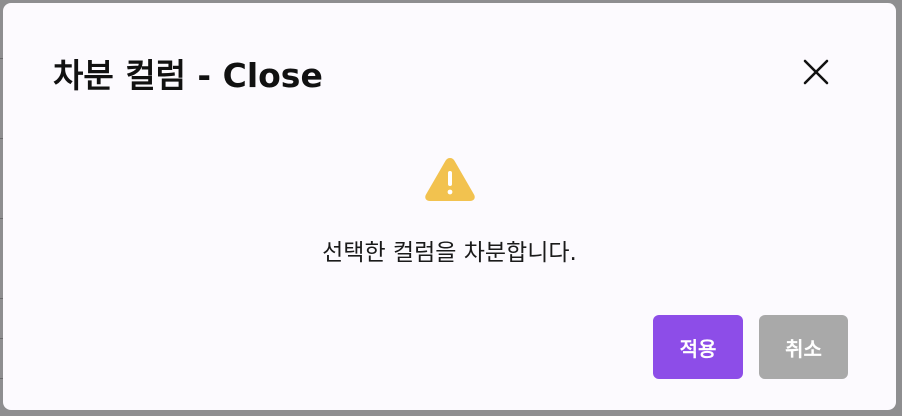  I want to click on warning-triangle-icon, so click(450, 179).